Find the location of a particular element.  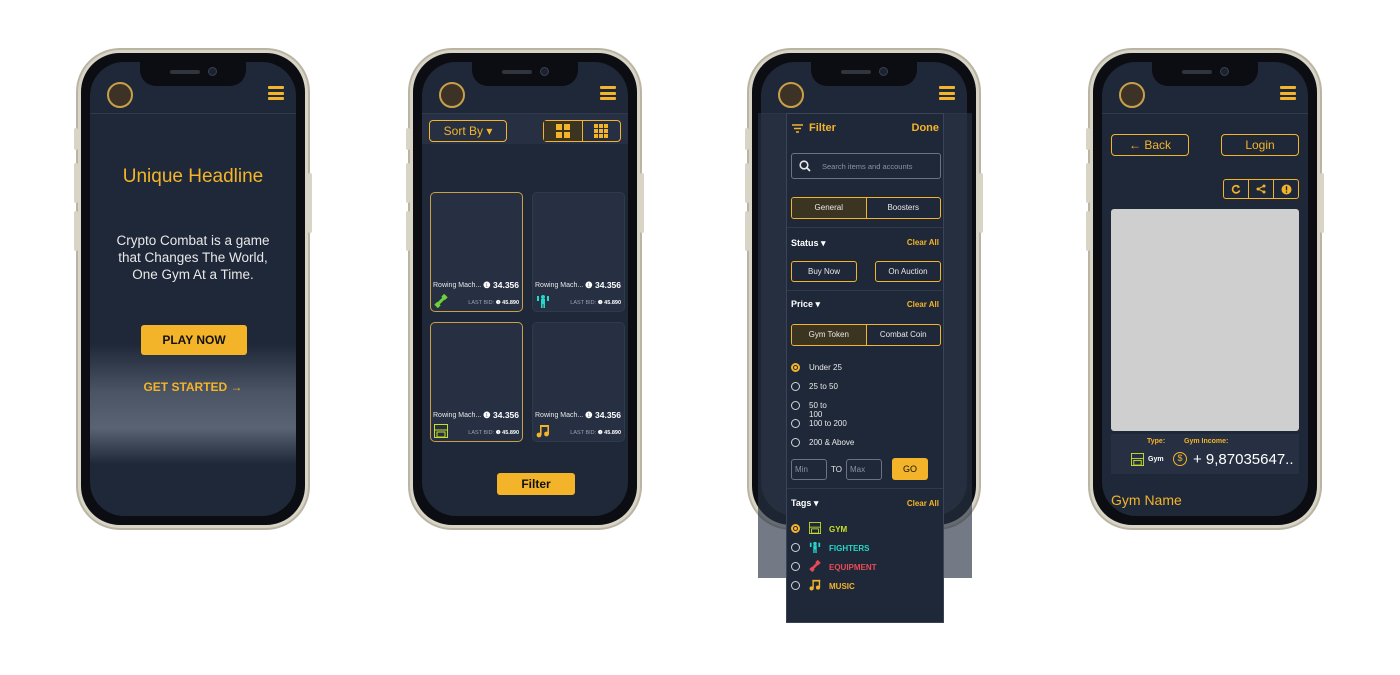

tag-fighters: FIGHTERS is located at coordinates (849, 548).